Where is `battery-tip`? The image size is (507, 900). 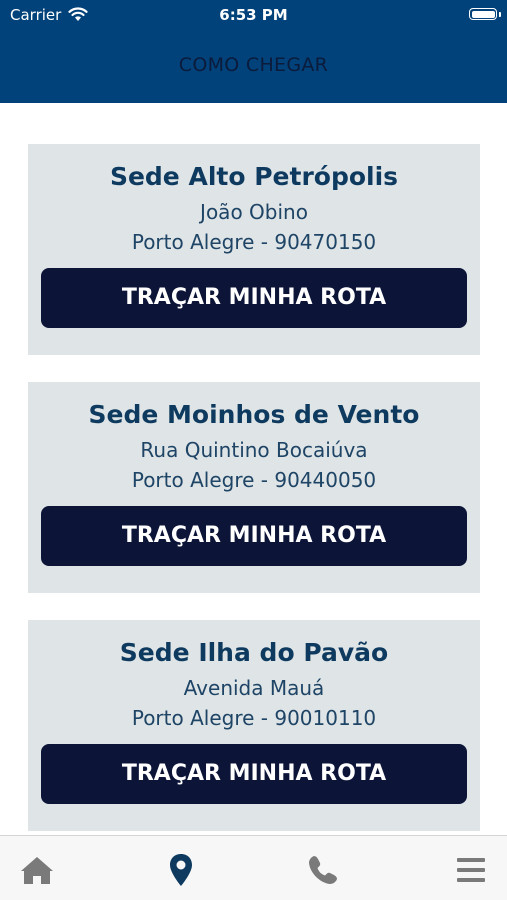 battery-tip is located at coordinates (500, 14).